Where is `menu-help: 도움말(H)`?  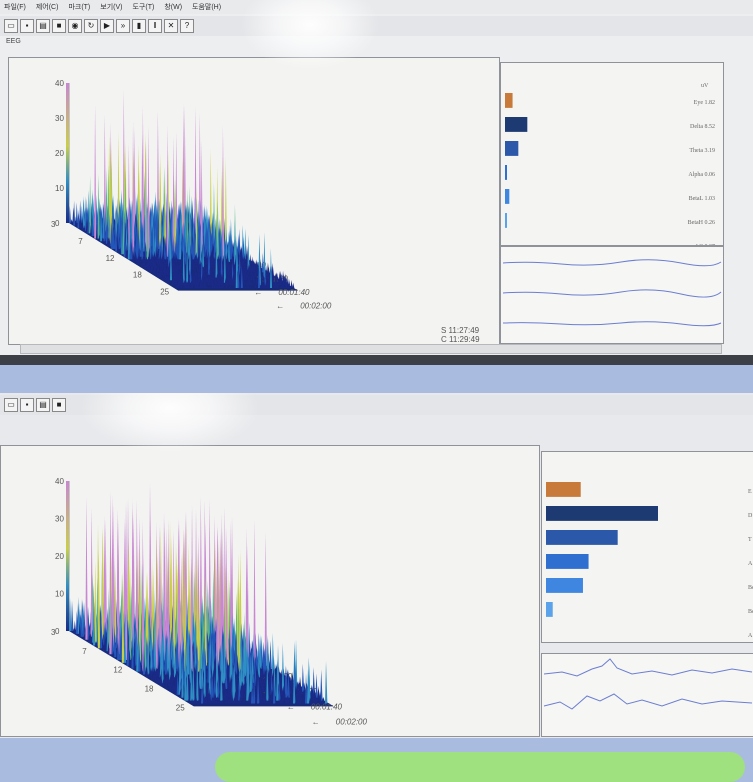
menu-help: 도움말(H) is located at coordinates (206, 7).